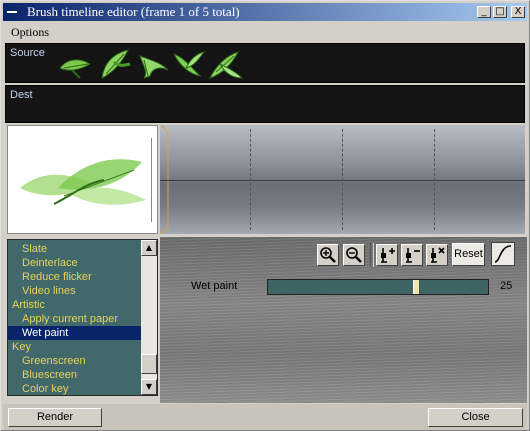  I want to click on close-button: Close, so click(475, 417).